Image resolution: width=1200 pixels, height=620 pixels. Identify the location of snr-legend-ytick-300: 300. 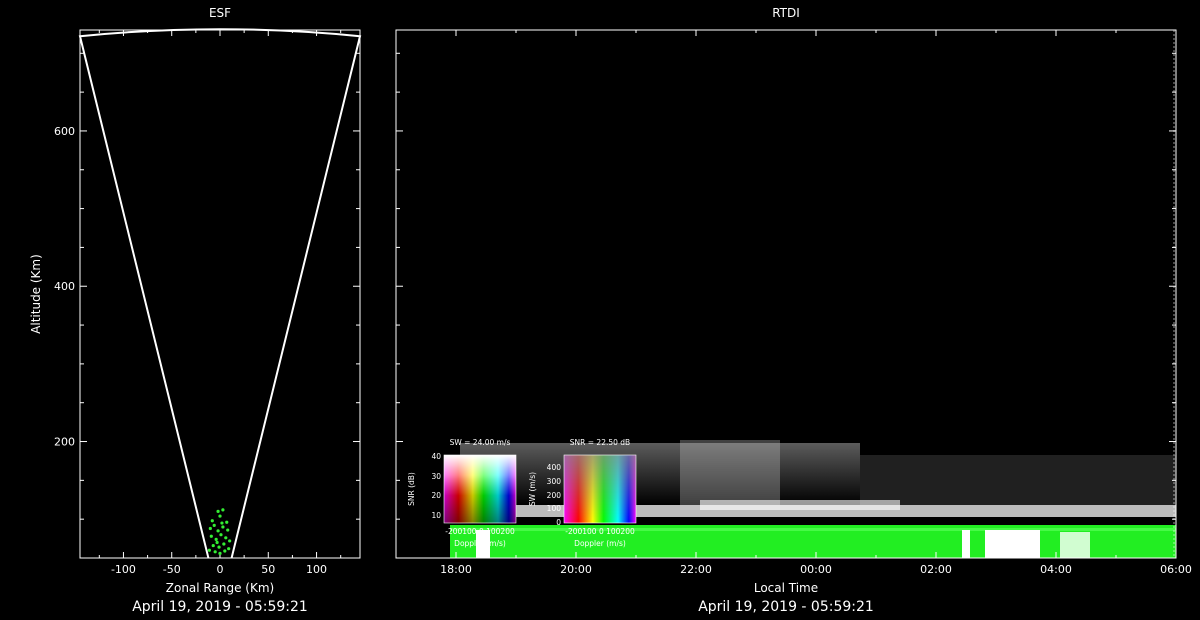
(554, 481).